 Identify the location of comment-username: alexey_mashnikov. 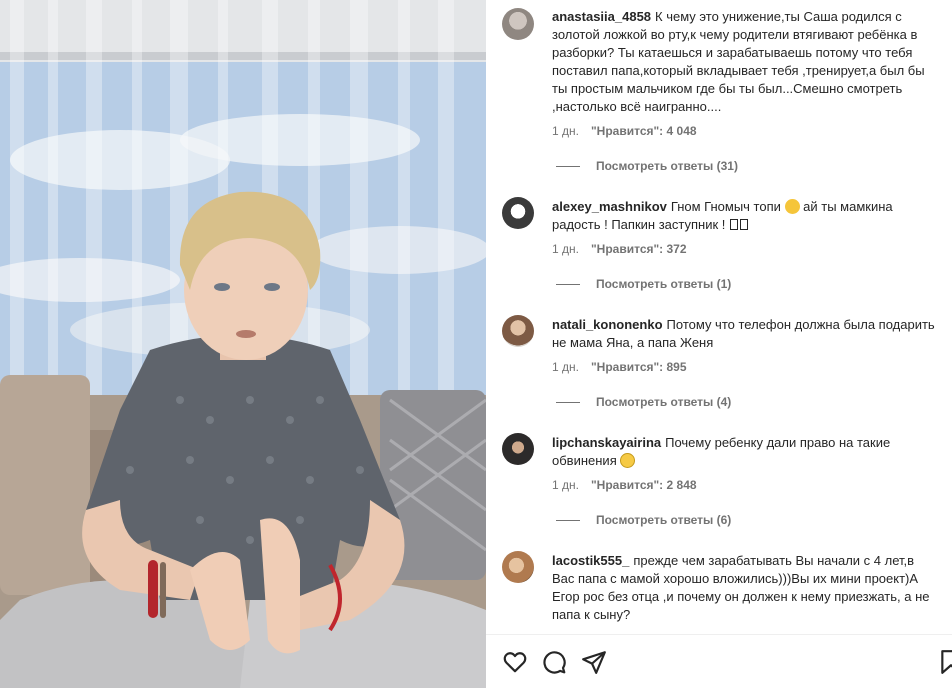
(609, 206).